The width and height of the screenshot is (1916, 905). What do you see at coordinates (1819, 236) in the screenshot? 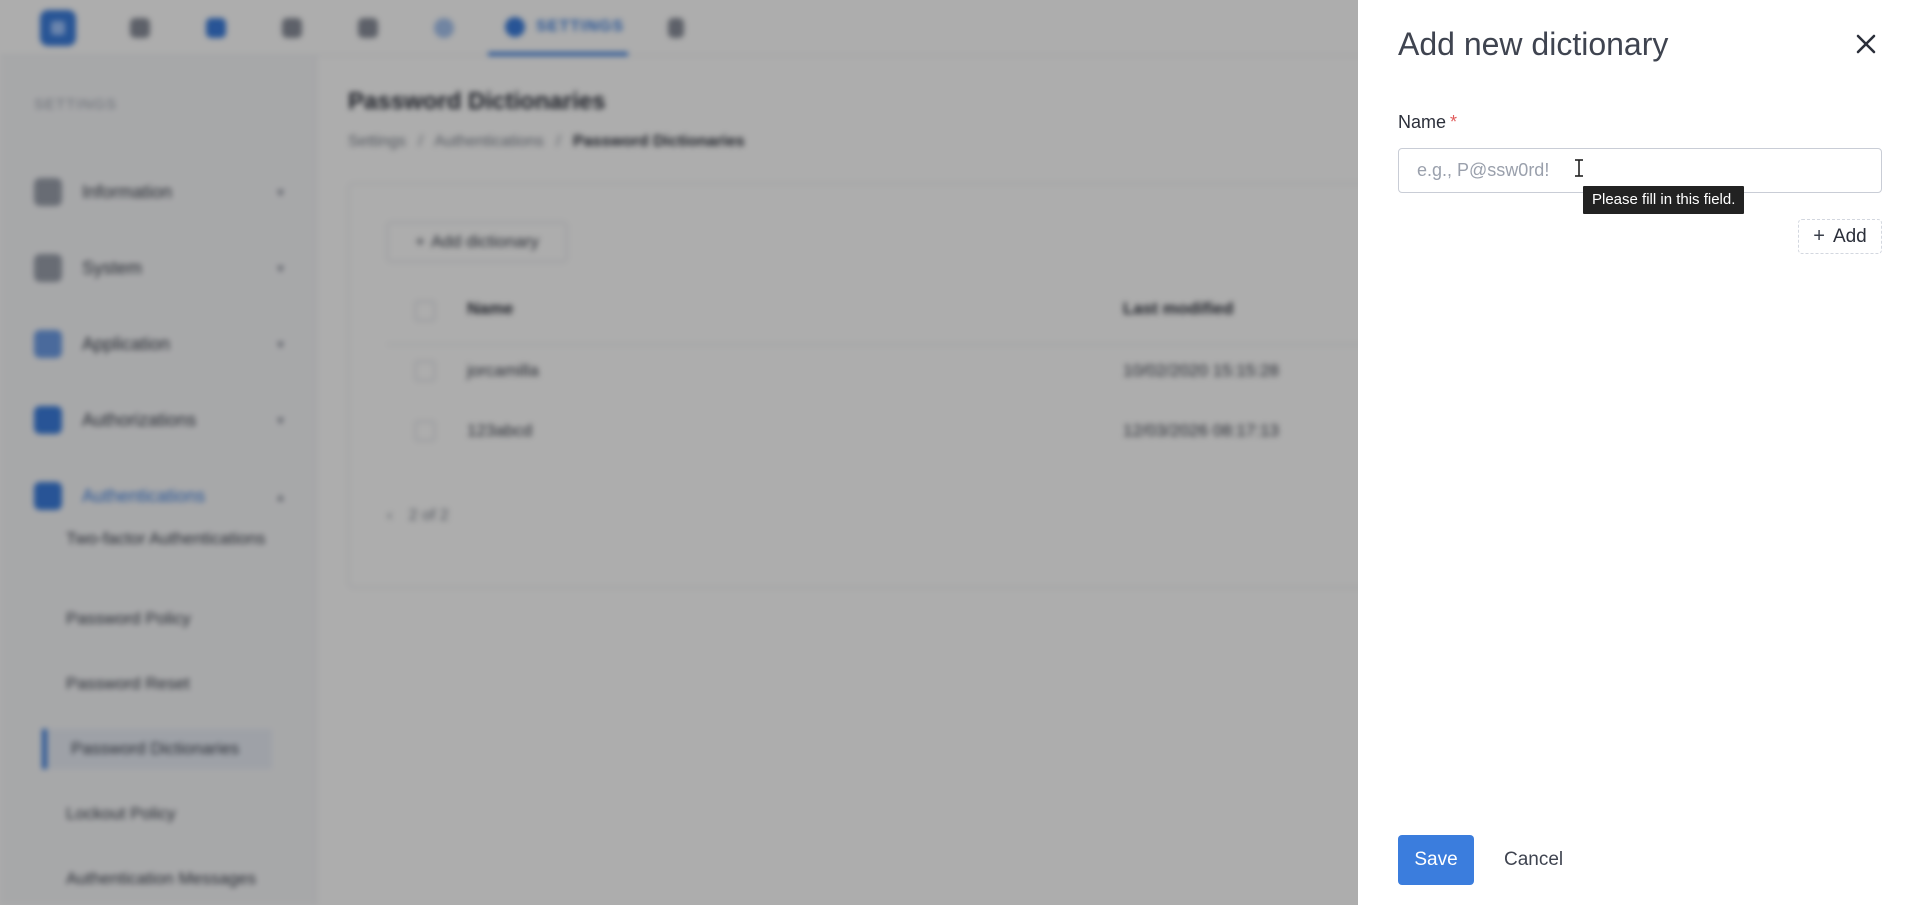
I see `plus-icon: +` at bounding box center [1819, 236].